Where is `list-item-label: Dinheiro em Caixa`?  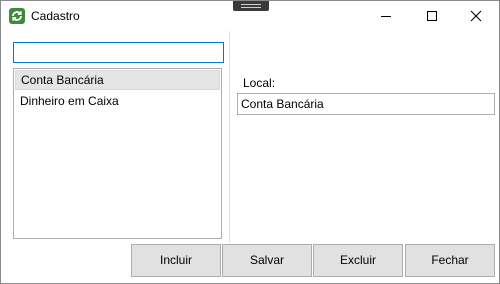
list-item-label: Dinheiro em Caixa is located at coordinates (69, 101).